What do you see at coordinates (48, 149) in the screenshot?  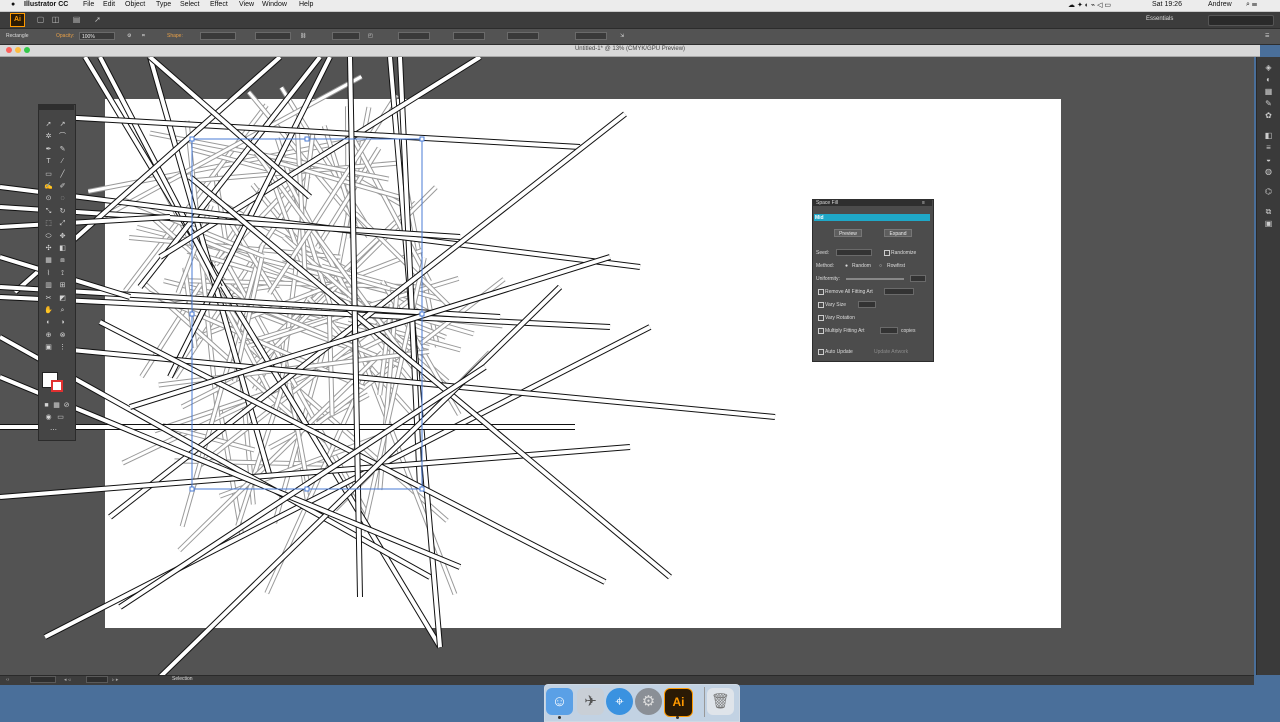 I see `pen-tool-icon: ✒` at bounding box center [48, 149].